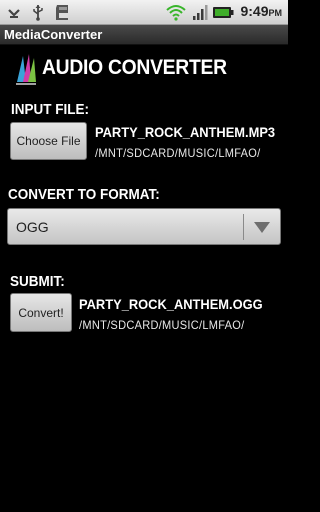 This screenshot has height=512, width=320. I want to click on sd-card-icon, so click(62, 12).